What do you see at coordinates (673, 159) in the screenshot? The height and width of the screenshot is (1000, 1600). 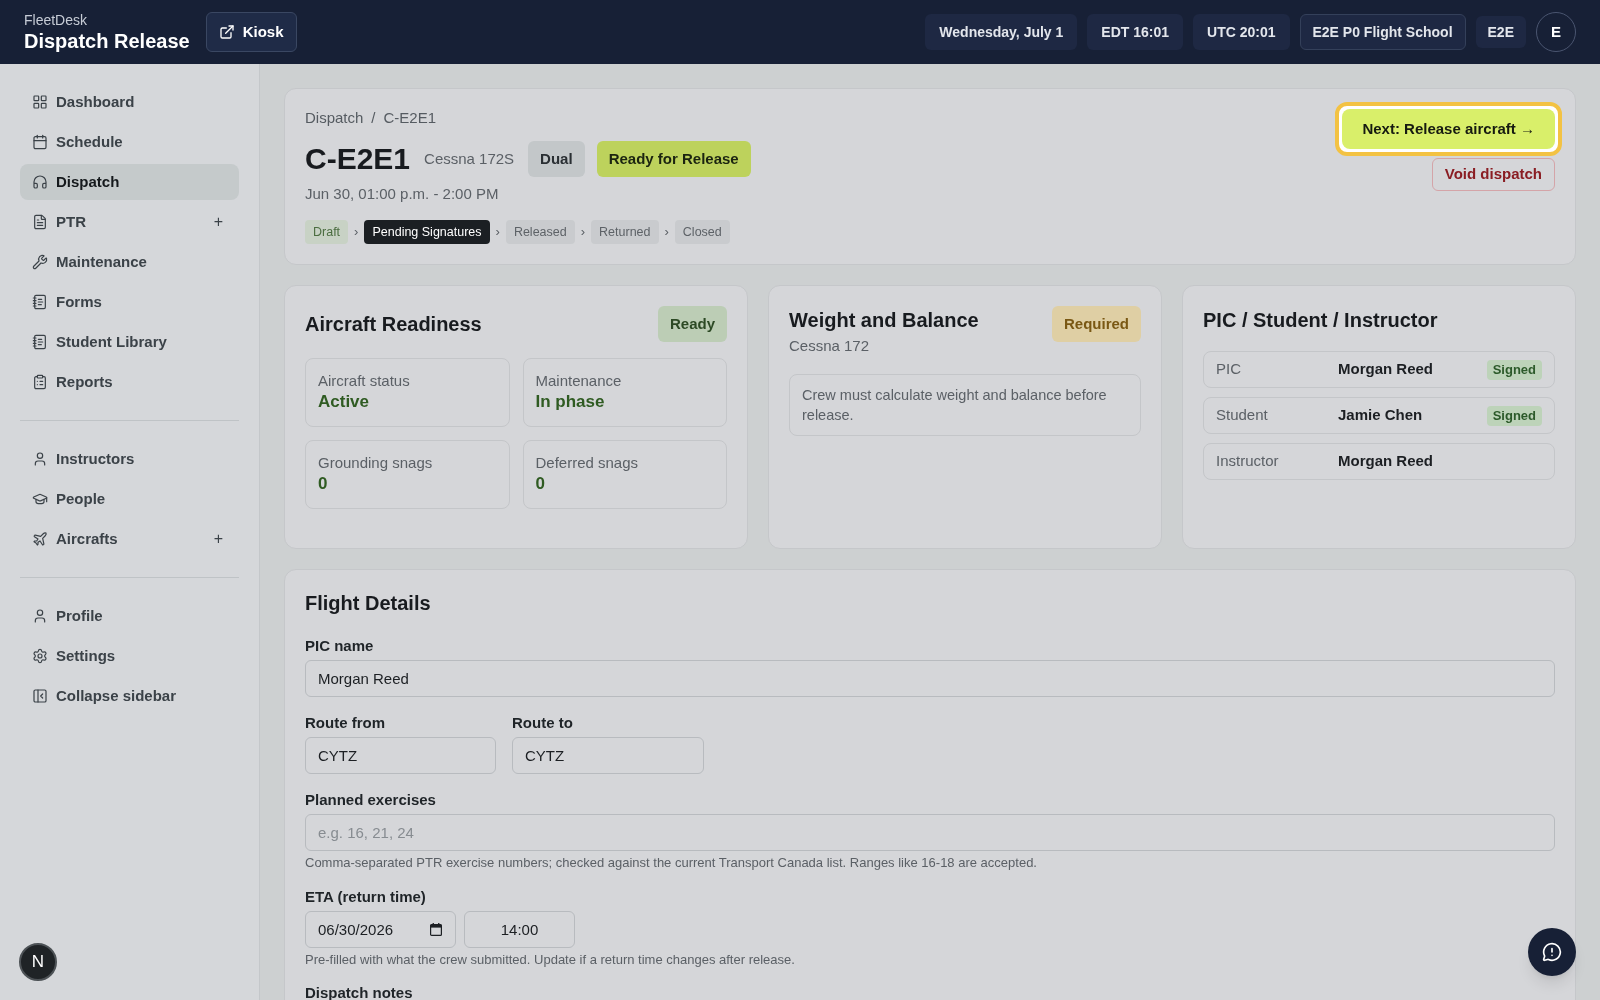 I see `status-badge: Ready for Release` at bounding box center [673, 159].